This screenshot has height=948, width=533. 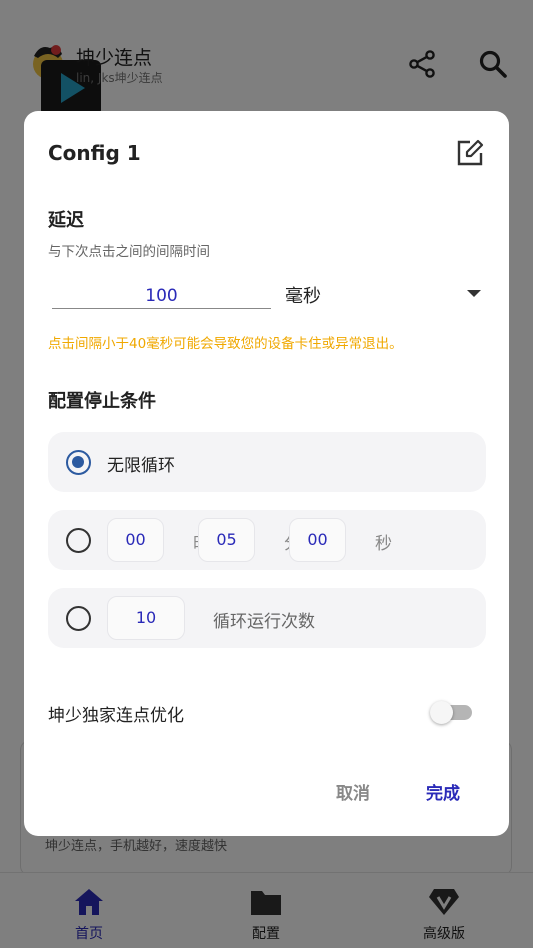 I want to click on optimize-toggle, so click(x=452, y=713).